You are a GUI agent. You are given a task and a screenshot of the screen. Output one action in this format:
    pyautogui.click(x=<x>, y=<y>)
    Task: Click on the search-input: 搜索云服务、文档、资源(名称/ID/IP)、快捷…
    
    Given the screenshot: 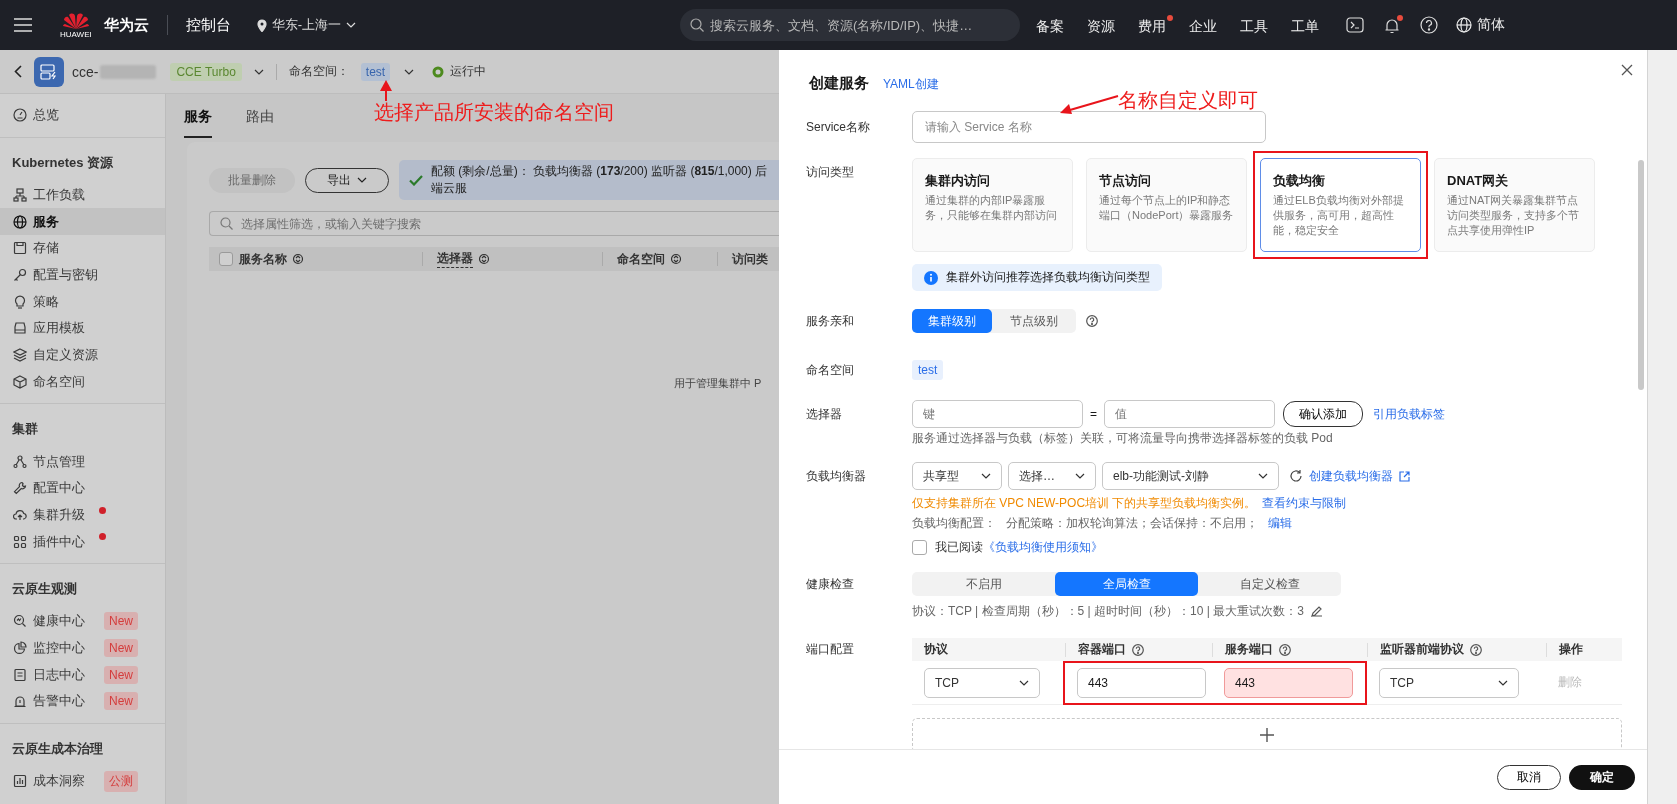 What is the action you would take?
    pyautogui.click(x=860, y=25)
    